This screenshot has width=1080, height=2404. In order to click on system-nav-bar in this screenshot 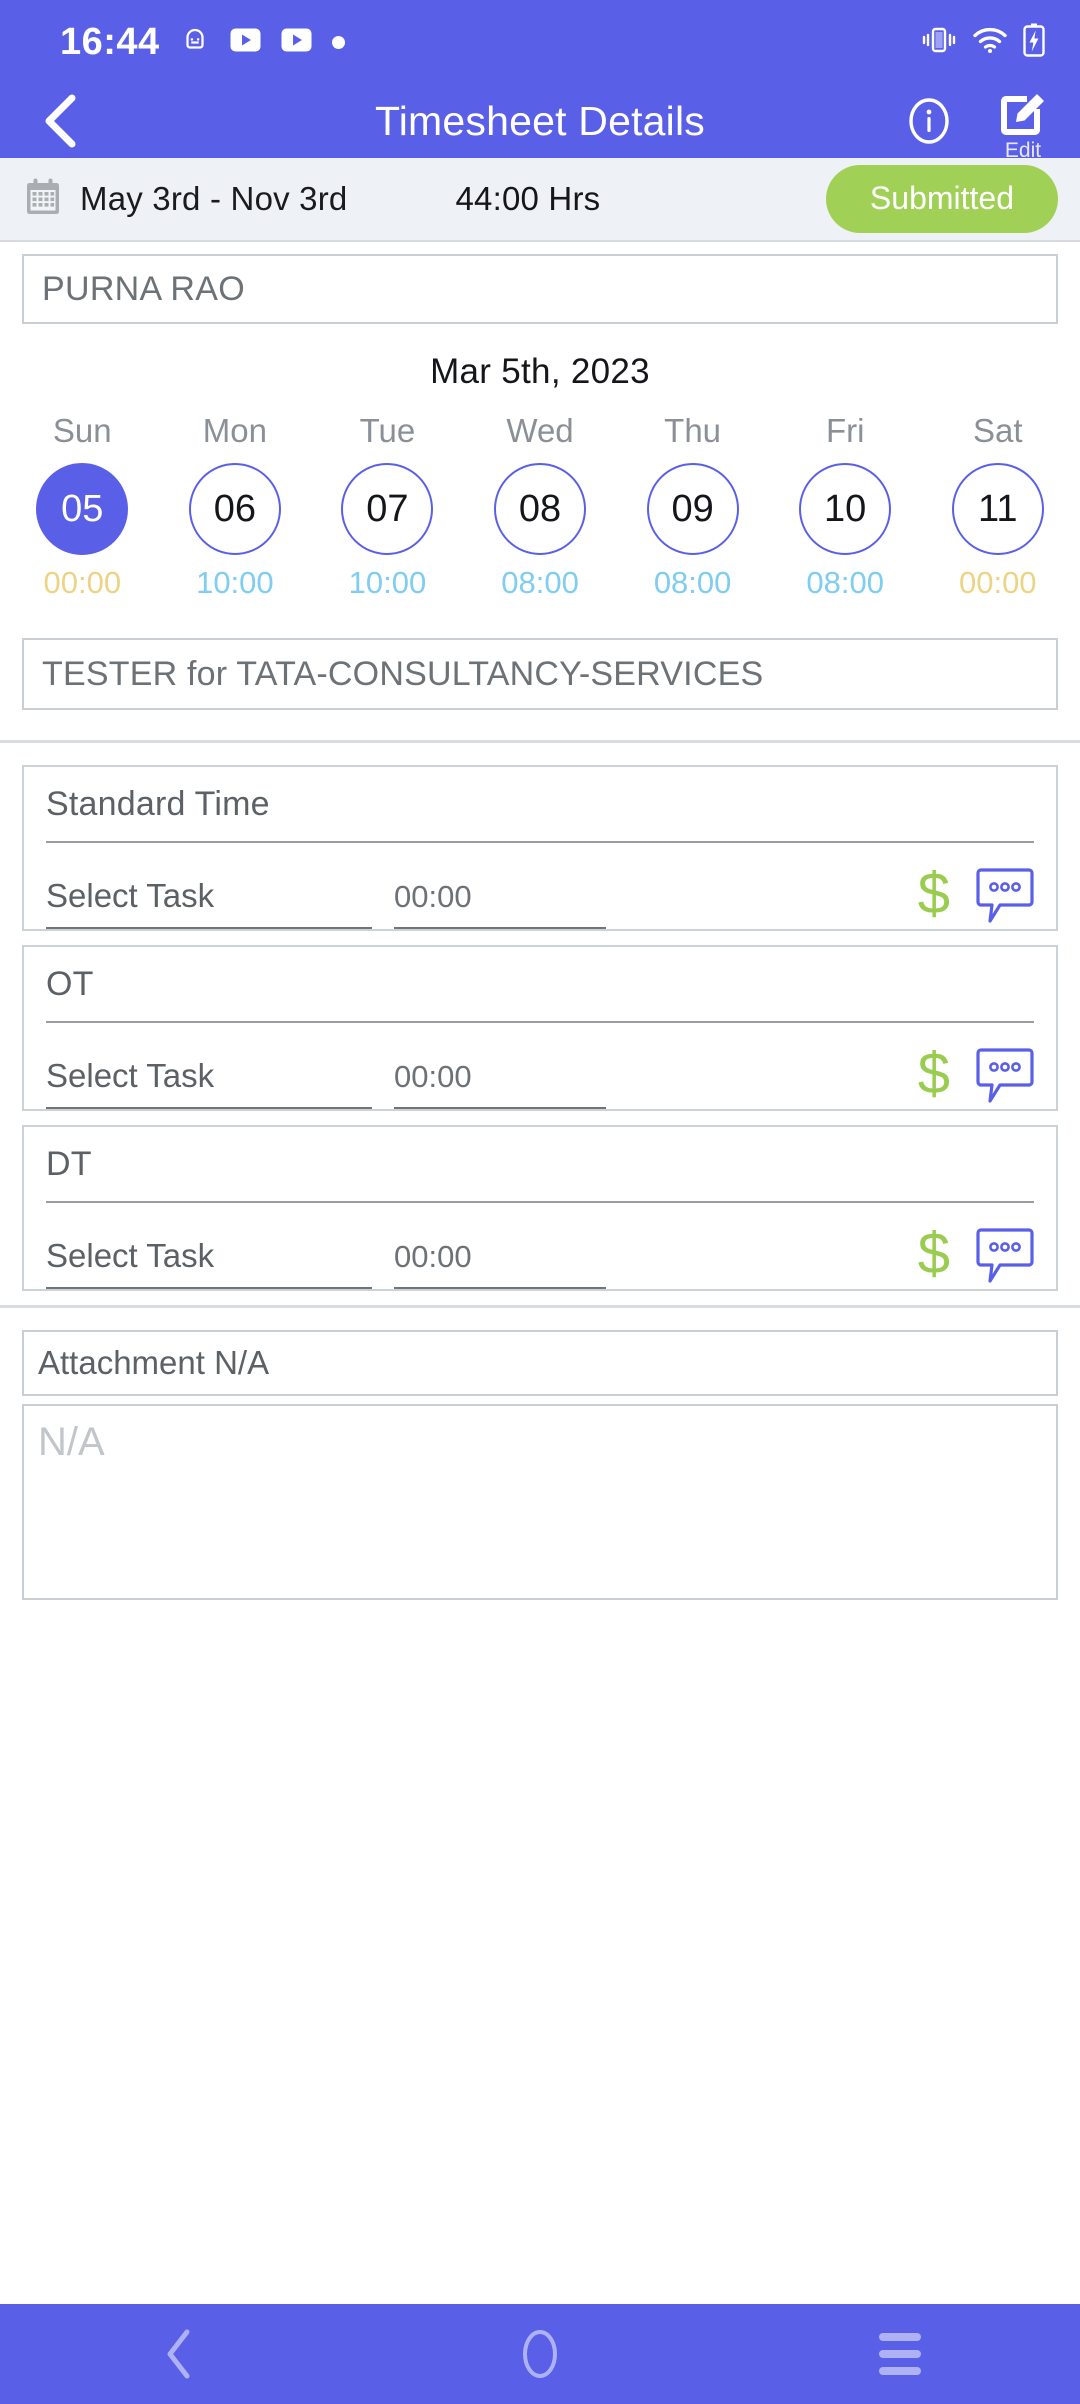, I will do `click(540, 2354)`.